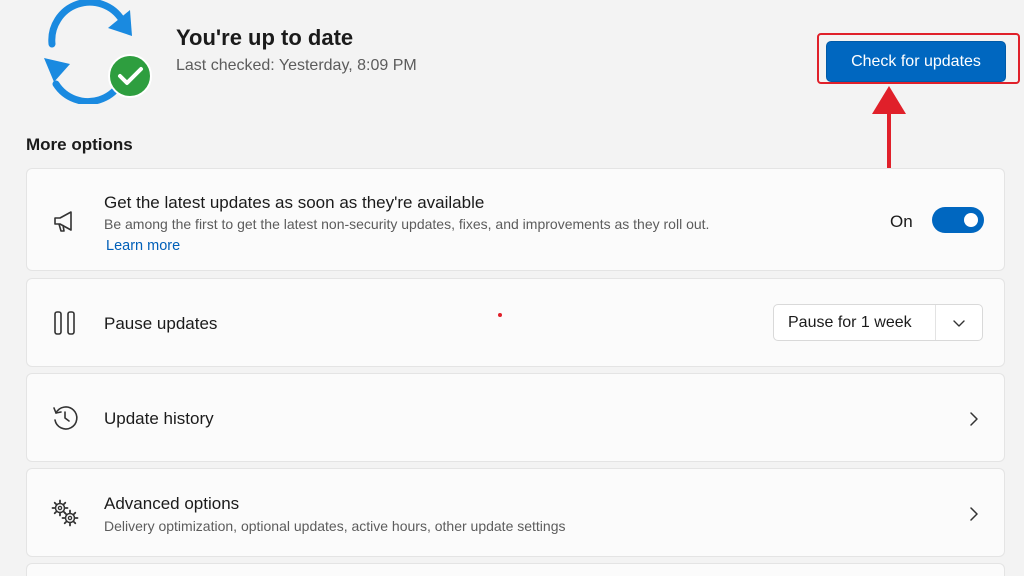 This screenshot has width=1024, height=576. Describe the element at coordinates (92, 53) in the screenshot. I see `sync-check-icon` at that location.